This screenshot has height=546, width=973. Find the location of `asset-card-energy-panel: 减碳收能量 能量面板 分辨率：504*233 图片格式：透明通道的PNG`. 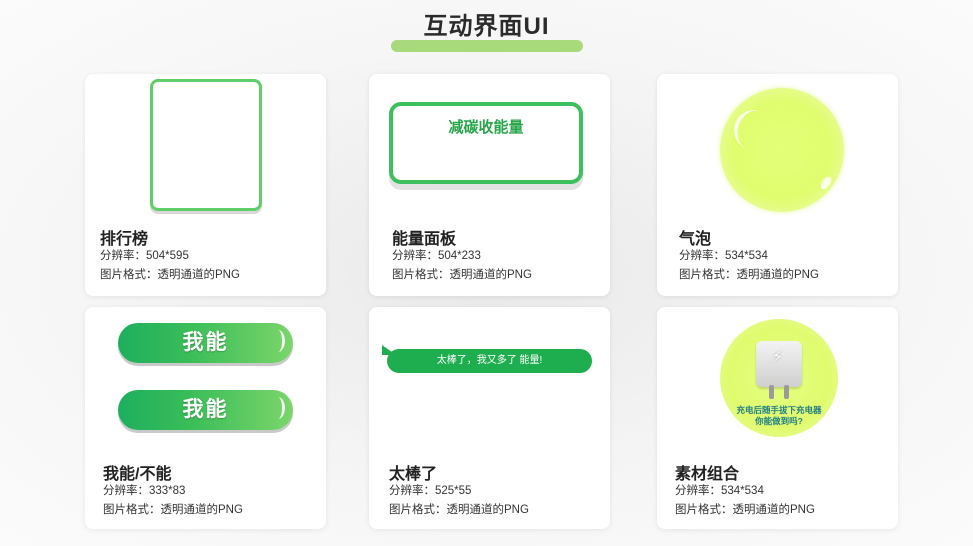

asset-card-energy-panel: 减碳收能量 能量面板 分辨率：504*233 图片格式：透明通道的PNG is located at coordinates (489, 185).